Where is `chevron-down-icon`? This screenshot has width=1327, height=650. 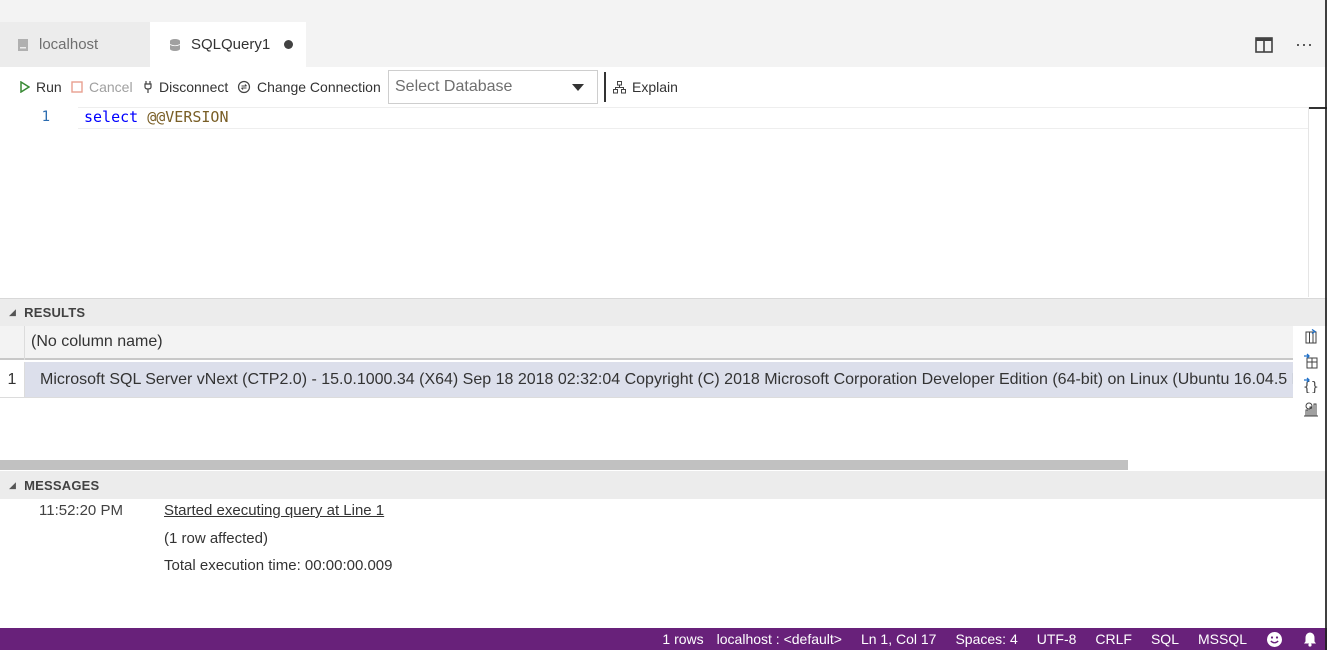 chevron-down-icon is located at coordinates (578, 87).